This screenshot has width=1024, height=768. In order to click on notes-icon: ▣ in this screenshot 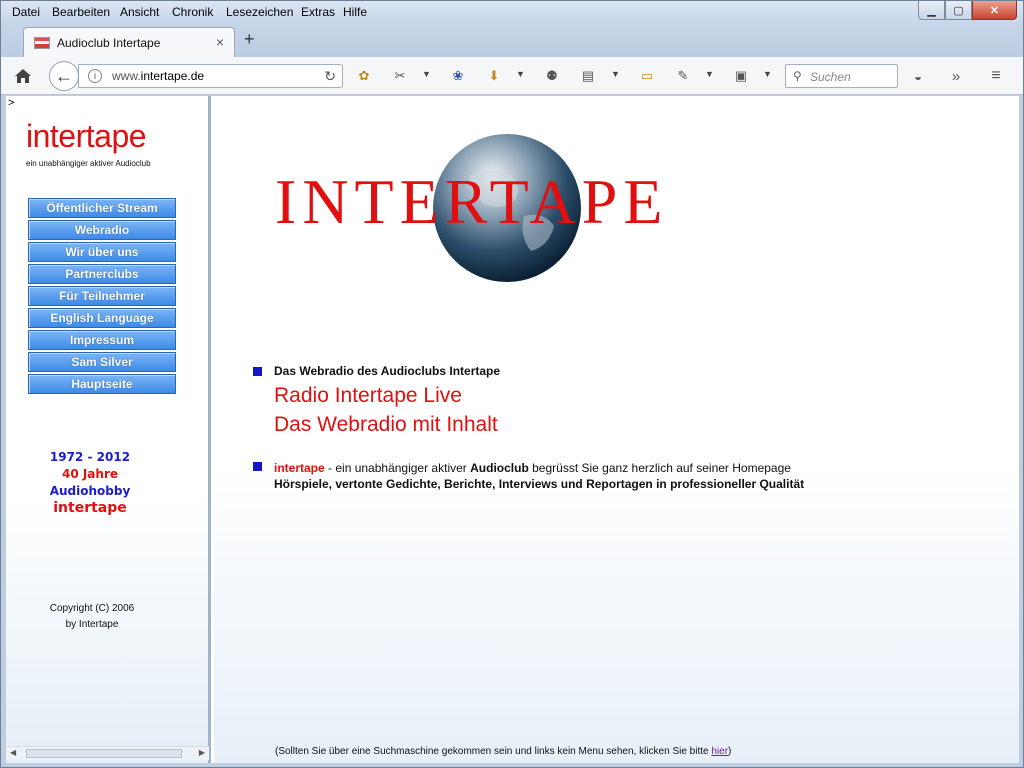, I will do `click(741, 76)`.